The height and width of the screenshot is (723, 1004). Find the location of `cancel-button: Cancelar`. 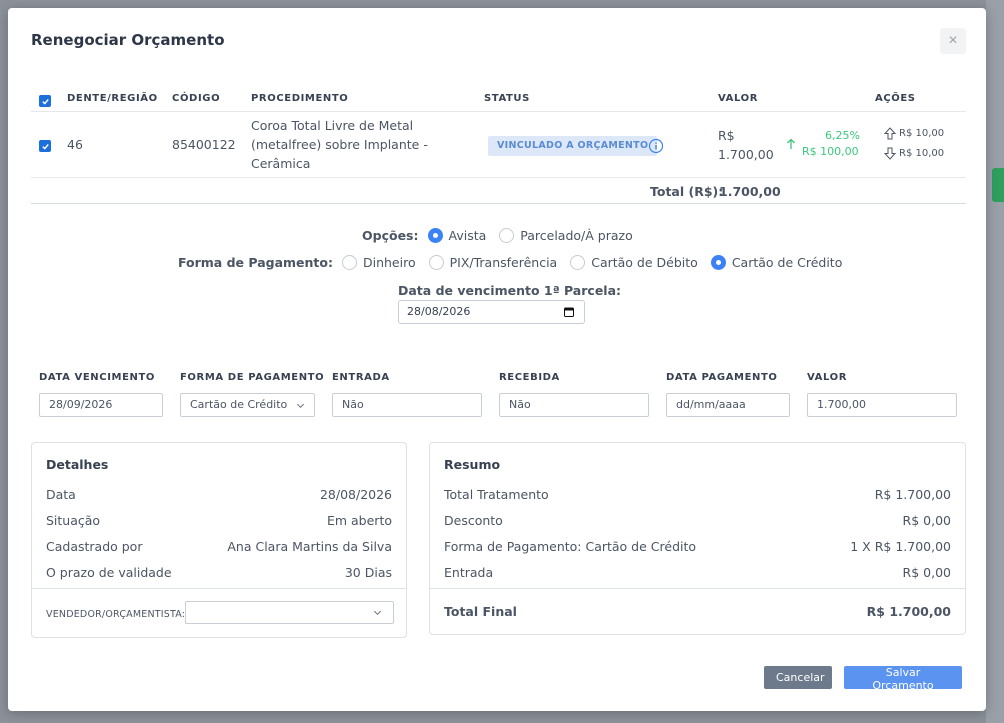

cancel-button: Cancelar is located at coordinates (798, 677).